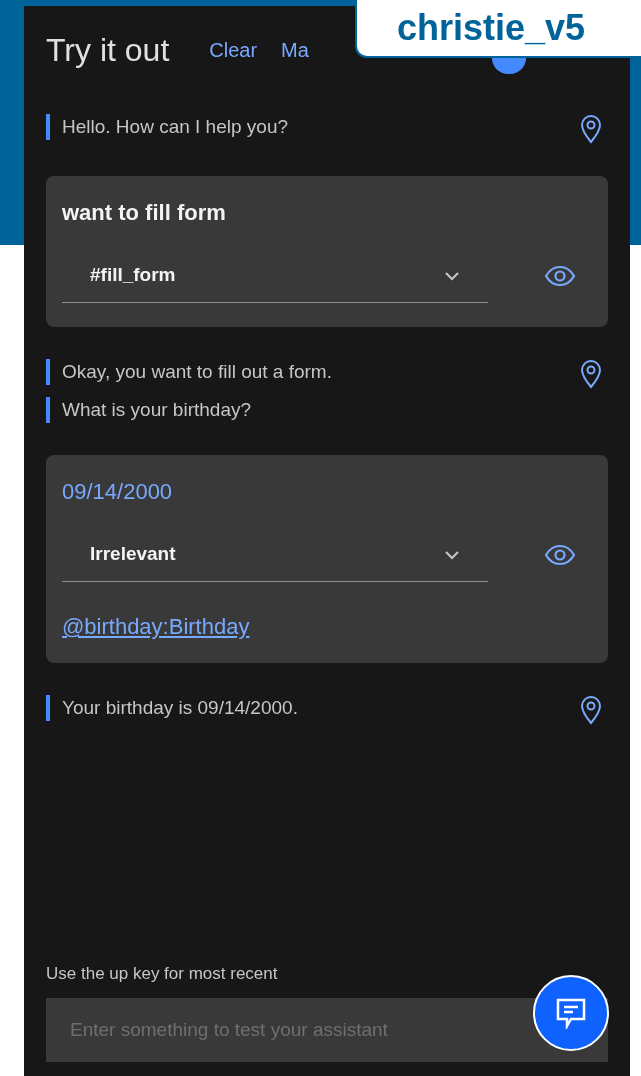 The image size is (641, 1076). What do you see at coordinates (491, 28) in the screenshot?
I see `workspace-name: christie_v5` at bounding box center [491, 28].